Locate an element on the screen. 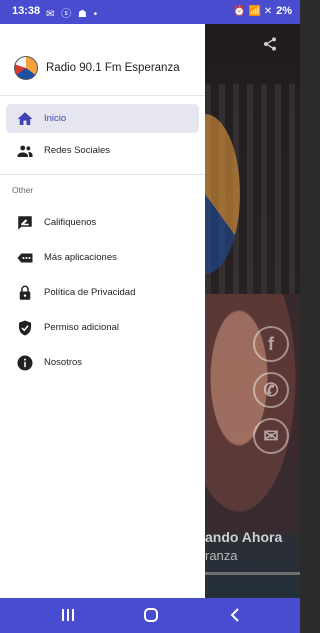  menu-item-label: Política de Privacidad is located at coordinates (90, 292).